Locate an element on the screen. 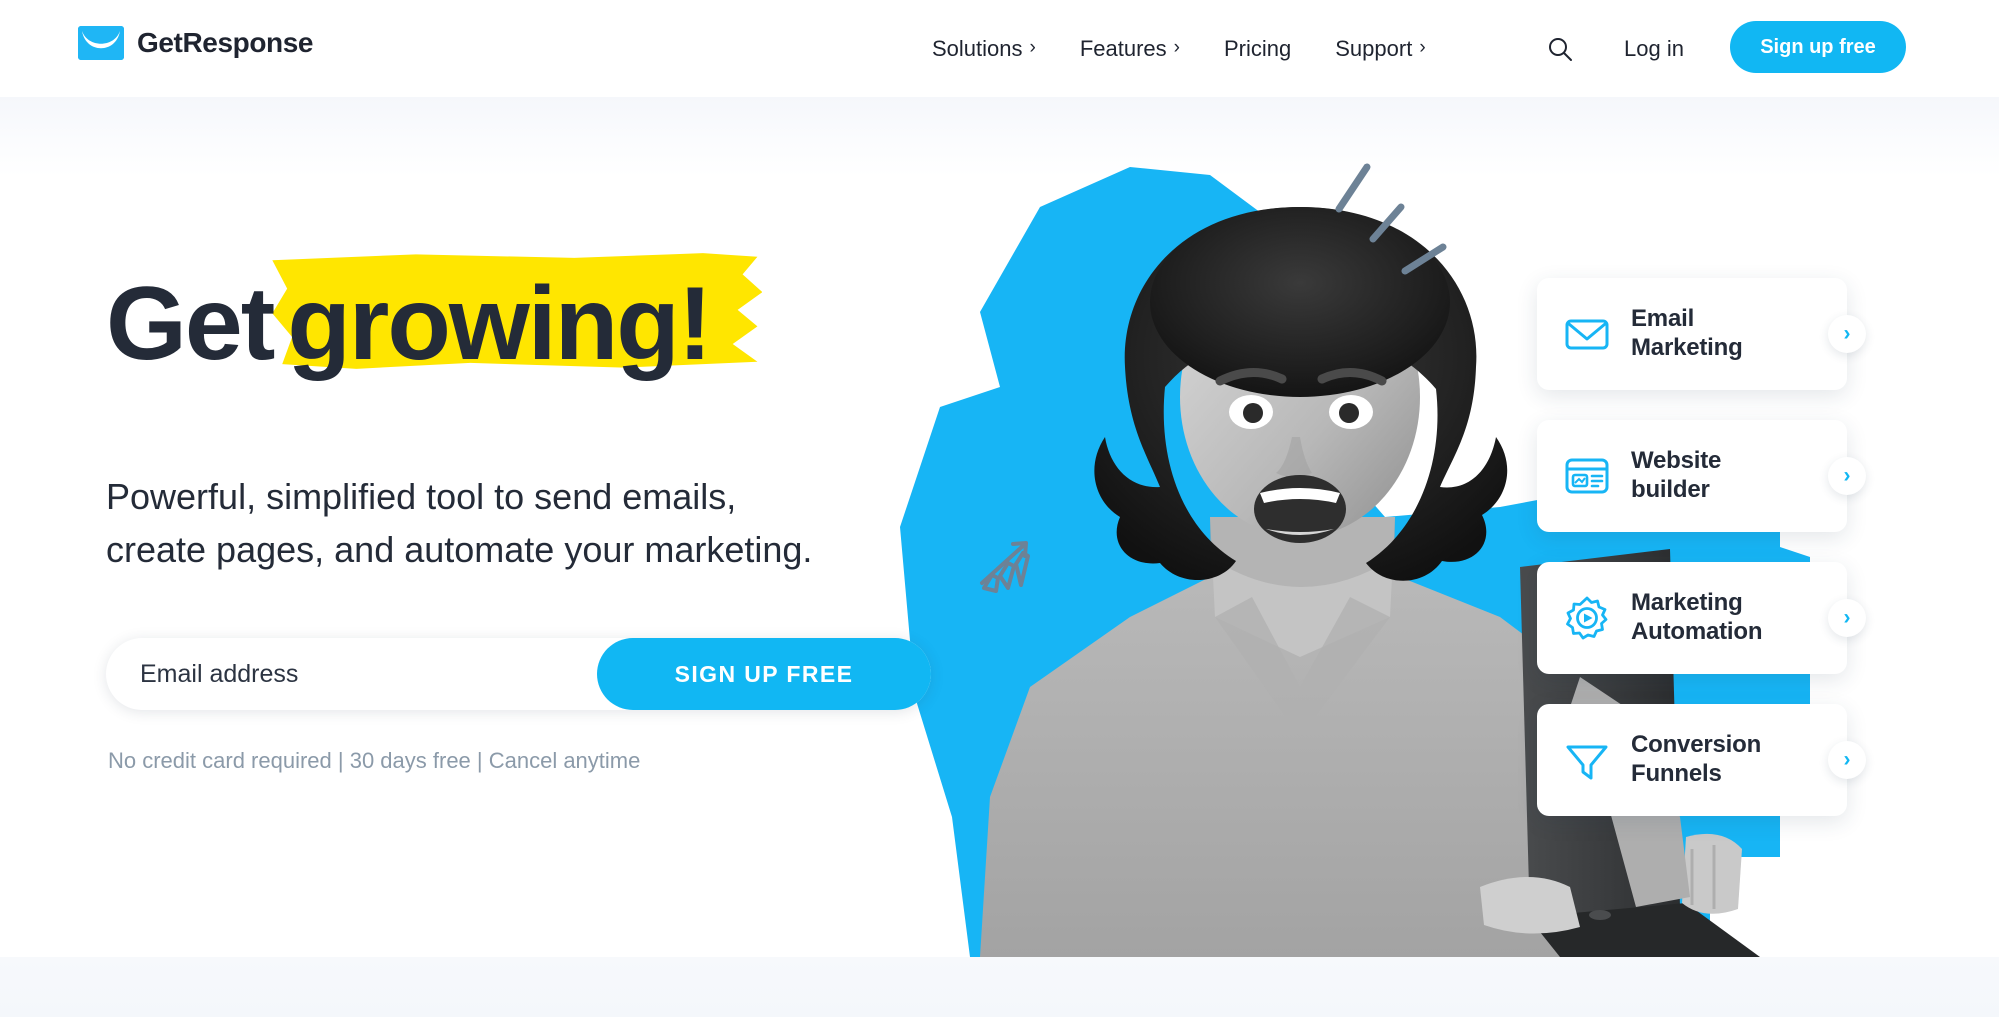 The height and width of the screenshot is (1017, 1999). feature-card-line1: Marketing is located at coordinates (1687, 603).